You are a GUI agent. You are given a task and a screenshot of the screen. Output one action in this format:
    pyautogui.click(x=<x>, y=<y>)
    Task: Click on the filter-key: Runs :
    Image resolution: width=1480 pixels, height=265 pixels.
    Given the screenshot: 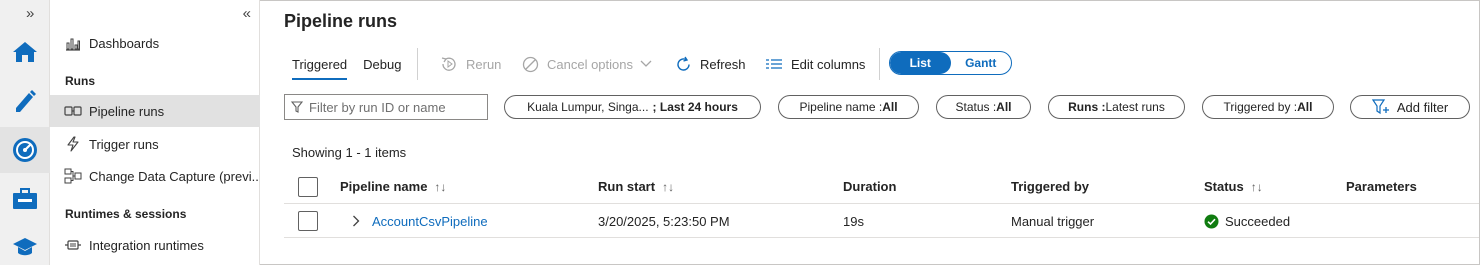 What is the action you would take?
    pyautogui.click(x=1087, y=107)
    